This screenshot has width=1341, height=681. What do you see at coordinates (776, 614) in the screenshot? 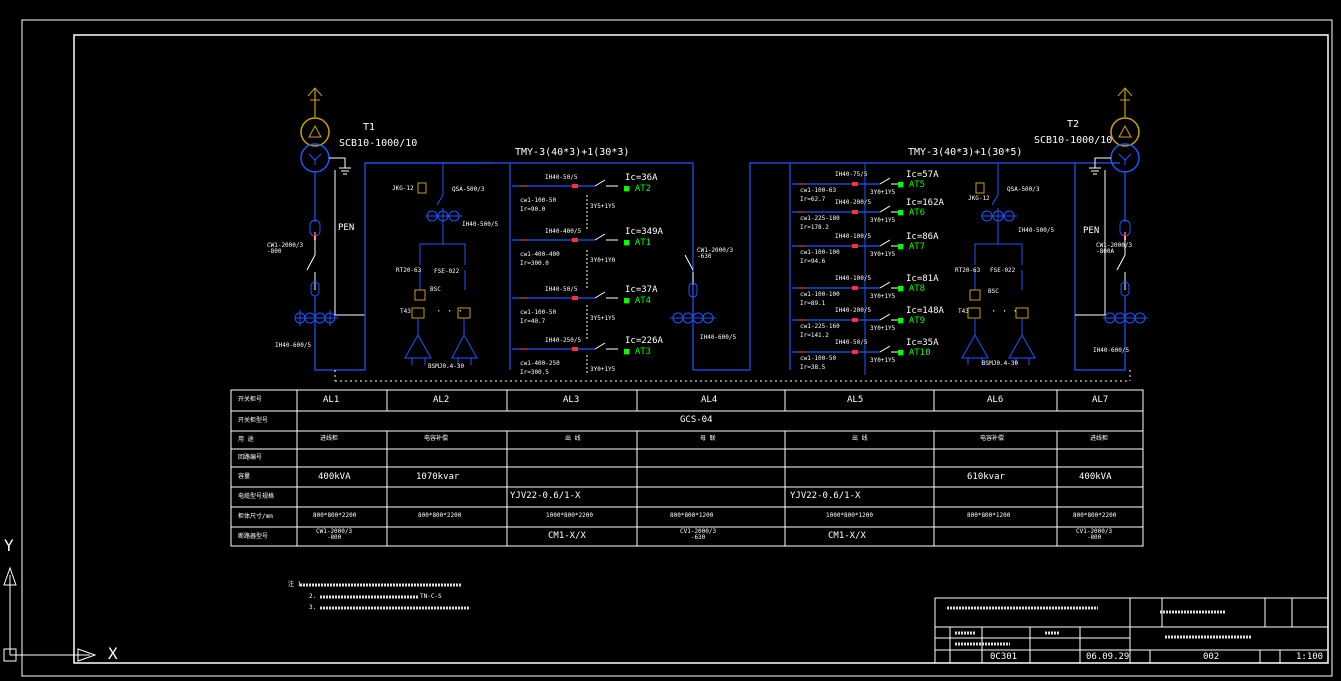
I see `note-scribbles` at bounding box center [776, 614].